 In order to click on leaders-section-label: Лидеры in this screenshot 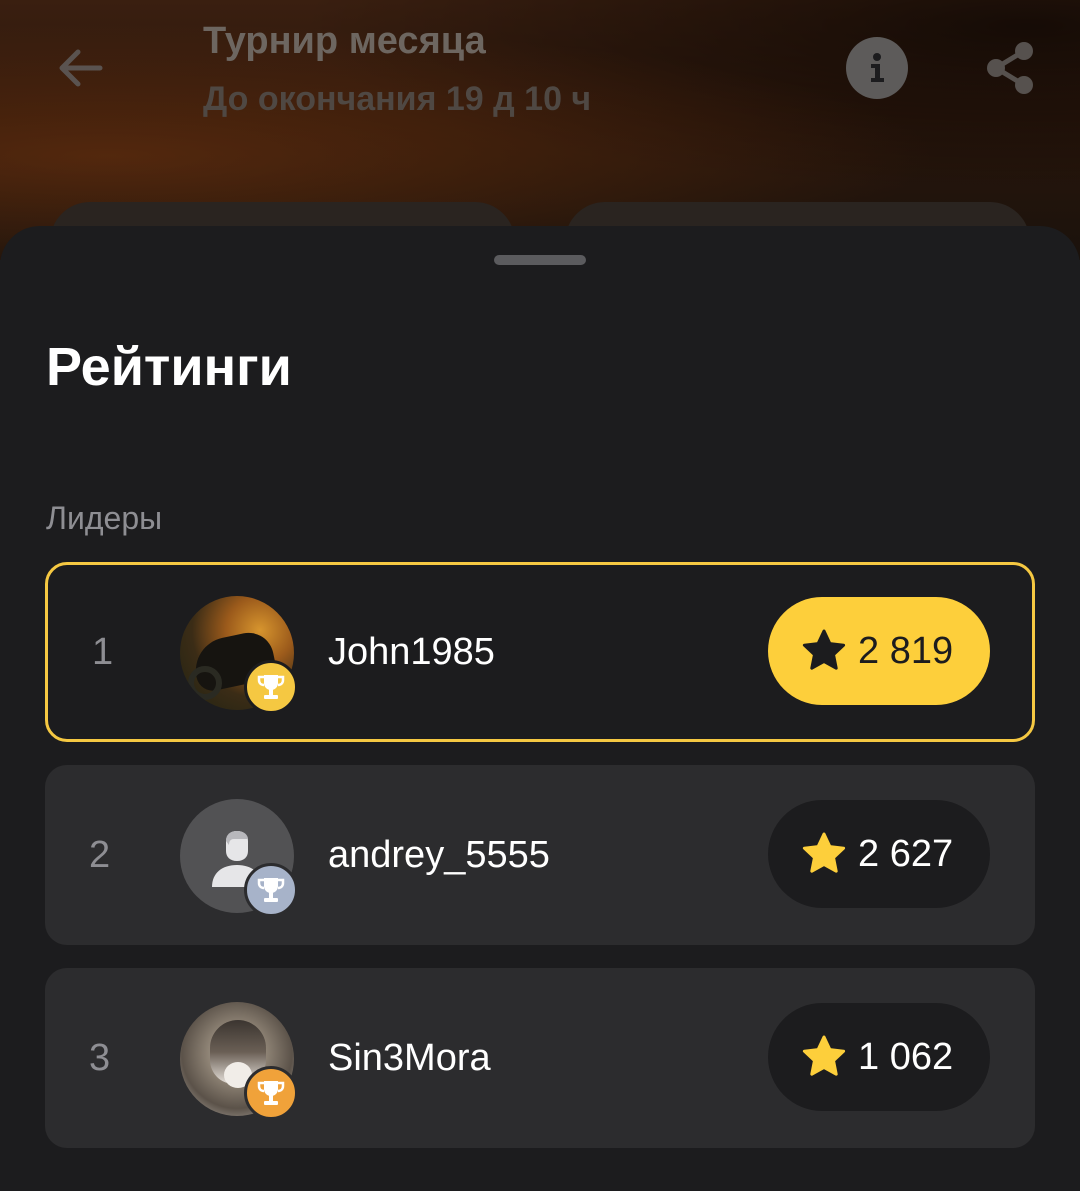, I will do `click(104, 518)`.